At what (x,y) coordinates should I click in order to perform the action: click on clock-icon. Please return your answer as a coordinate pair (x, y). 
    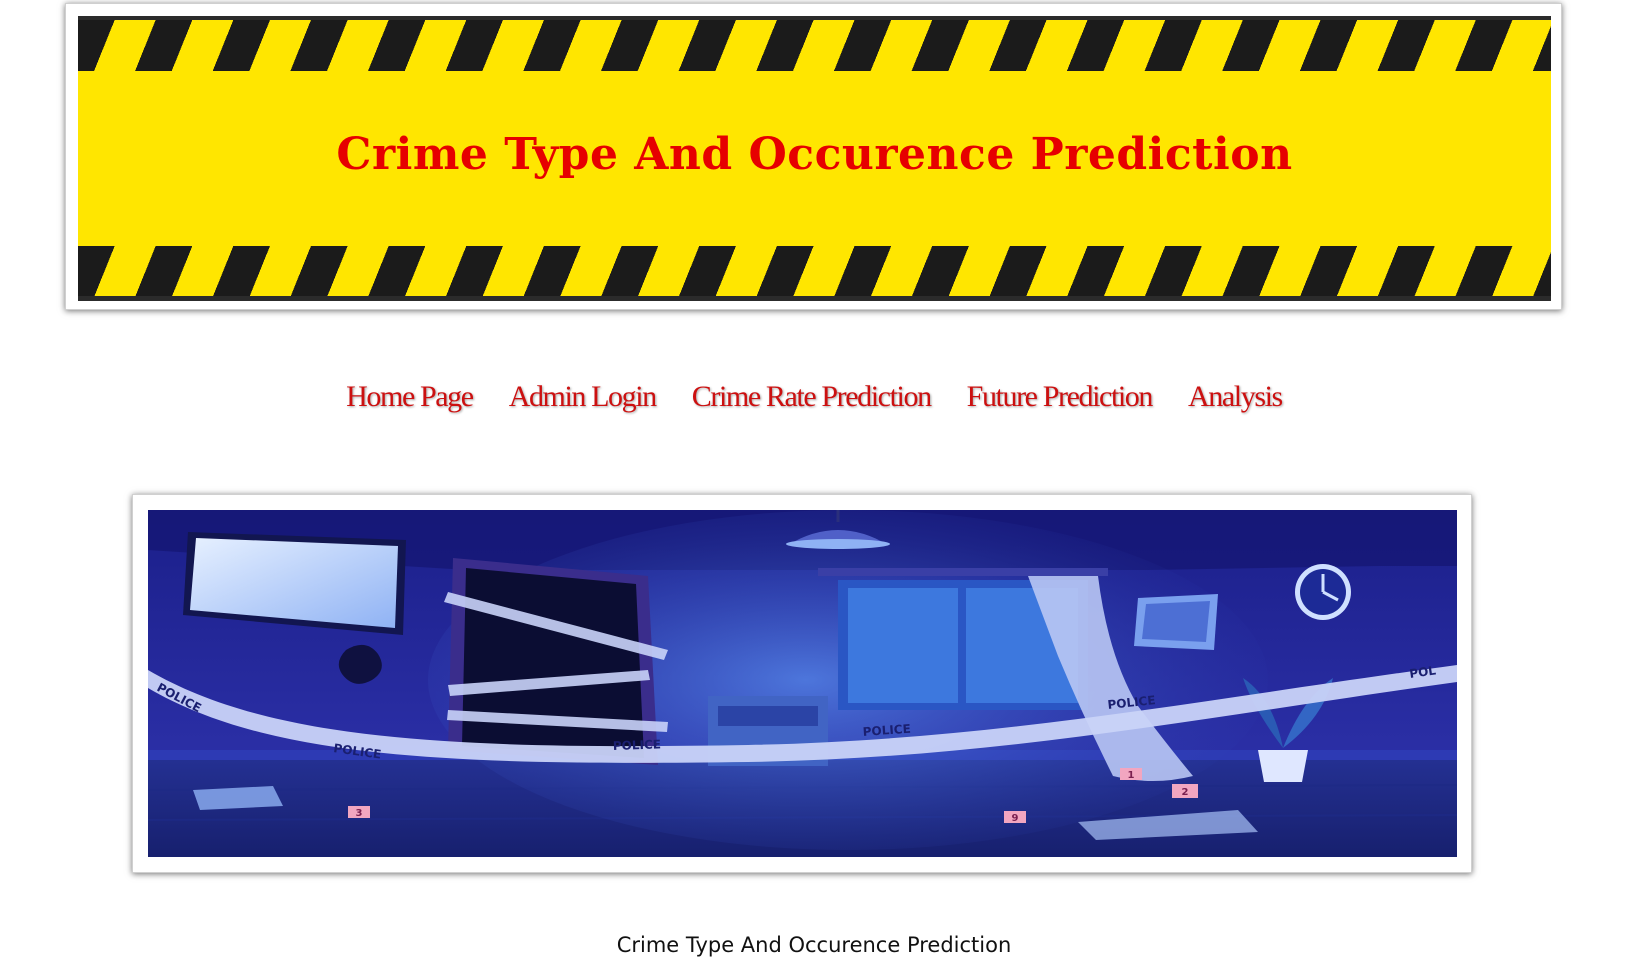
    Looking at the image, I should click on (1323, 592).